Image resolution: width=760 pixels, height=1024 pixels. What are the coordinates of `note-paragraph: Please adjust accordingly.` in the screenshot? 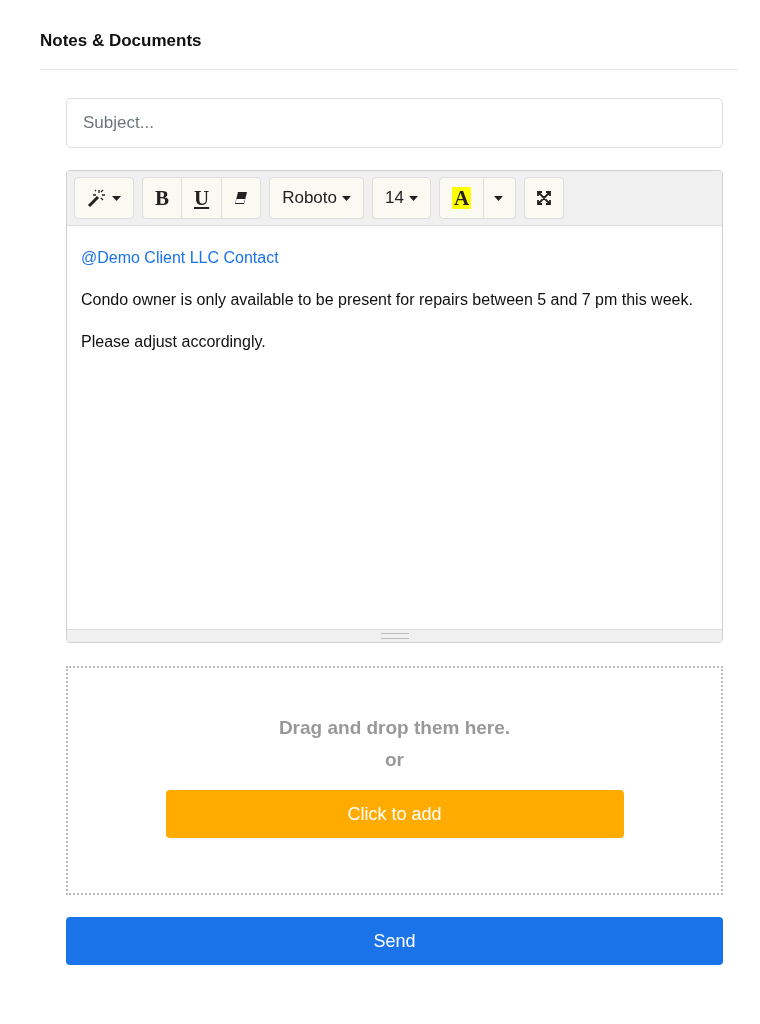 It's located at (174, 342).